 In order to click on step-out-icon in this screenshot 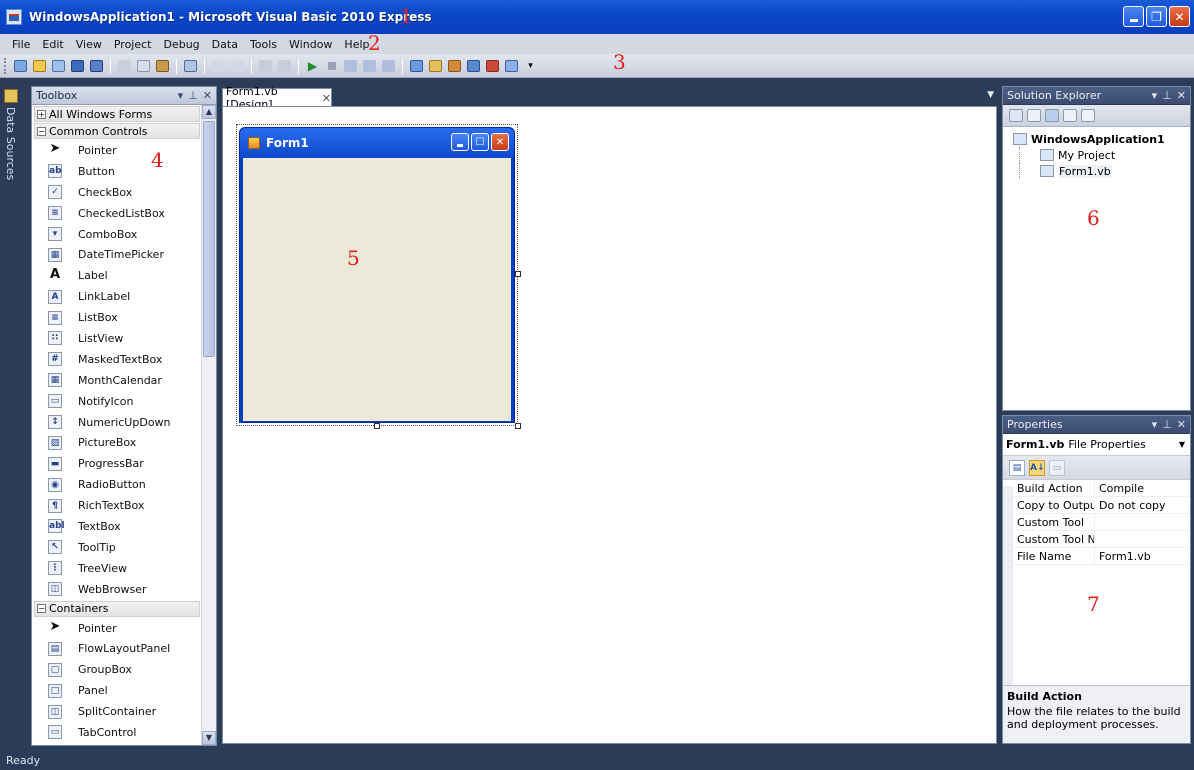, I will do `click(388, 65)`.